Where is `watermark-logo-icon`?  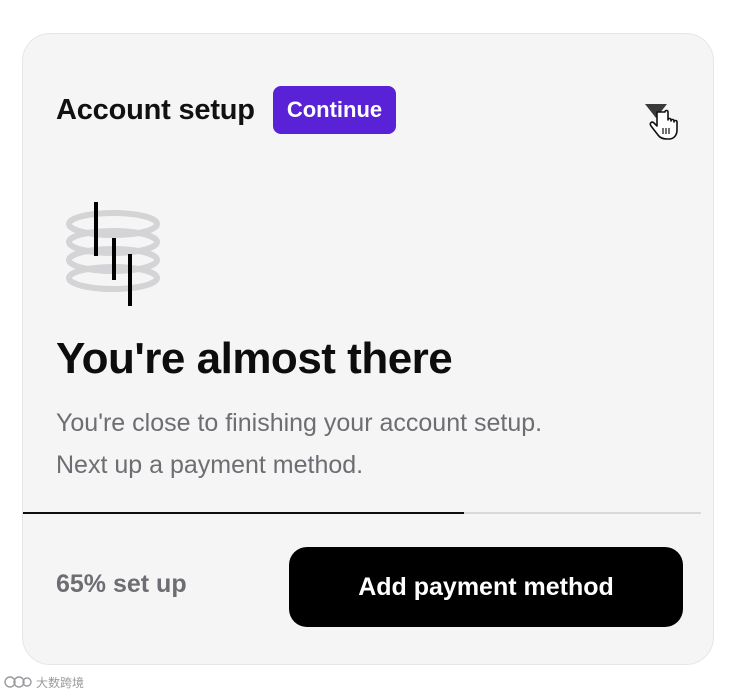
watermark-logo-icon is located at coordinates (18, 682).